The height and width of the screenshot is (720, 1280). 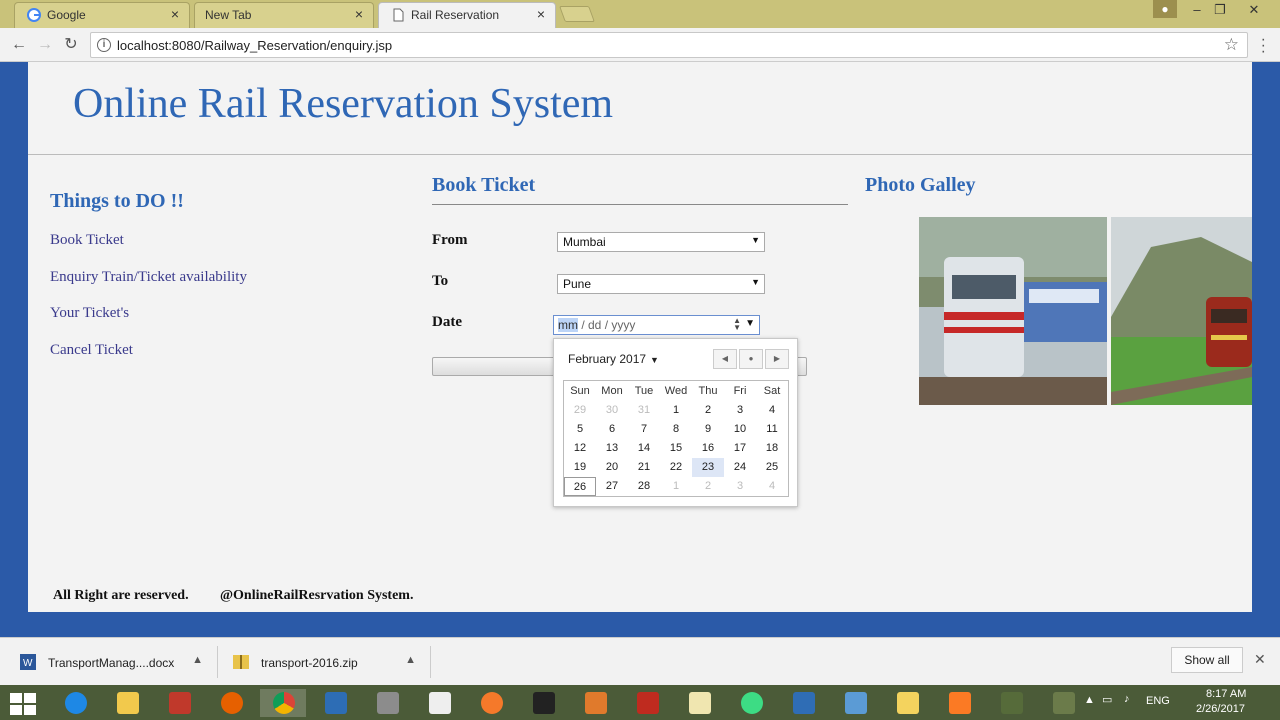 What do you see at coordinates (656, 325) in the screenshot?
I see `date-input: mm / dd / yyyy ▲ ▼ ▼` at bounding box center [656, 325].